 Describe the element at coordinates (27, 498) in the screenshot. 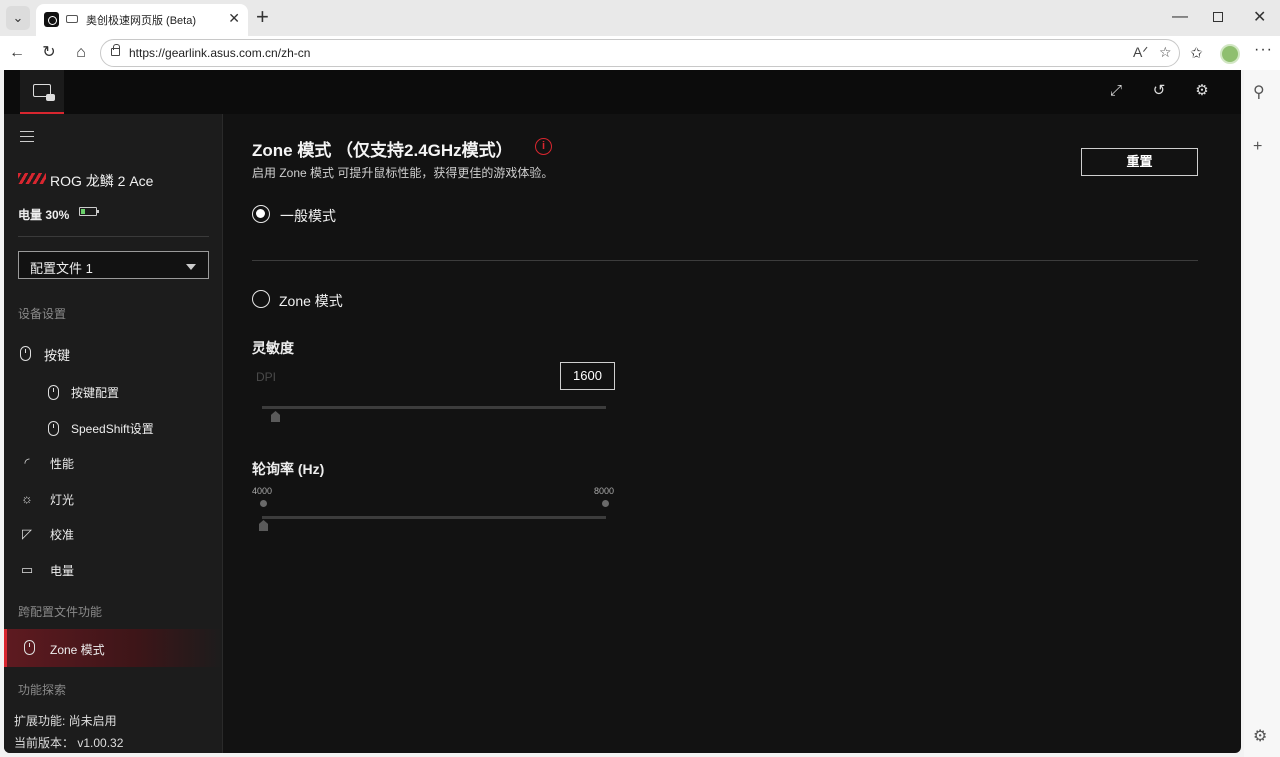

I see `light-icon: ☼` at that location.